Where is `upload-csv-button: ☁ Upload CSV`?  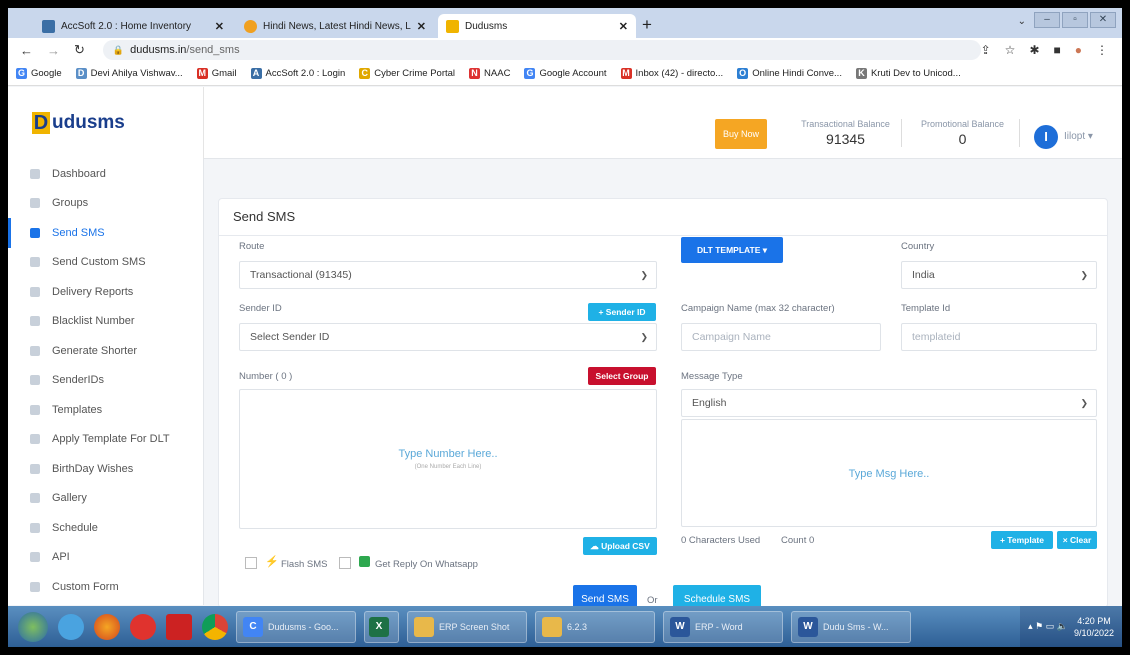
upload-csv-button: ☁ Upload CSV is located at coordinates (620, 546).